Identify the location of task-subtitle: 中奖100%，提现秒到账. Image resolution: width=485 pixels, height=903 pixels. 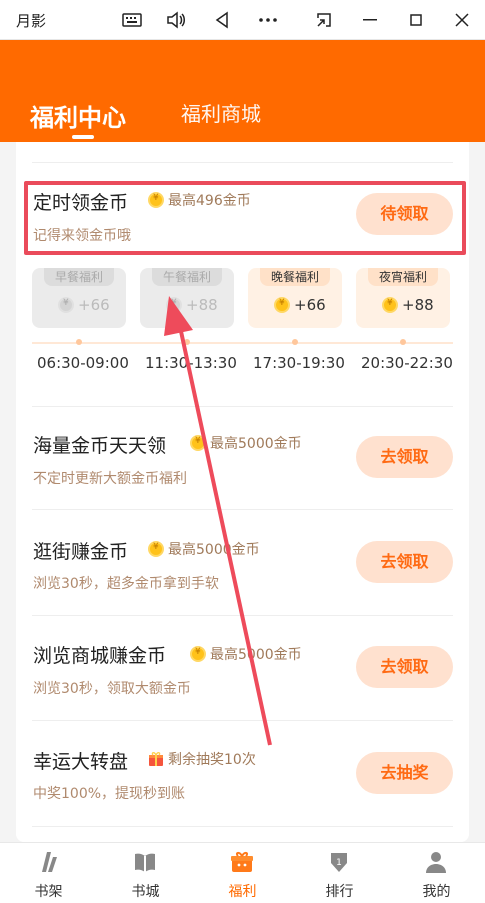
(109, 794).